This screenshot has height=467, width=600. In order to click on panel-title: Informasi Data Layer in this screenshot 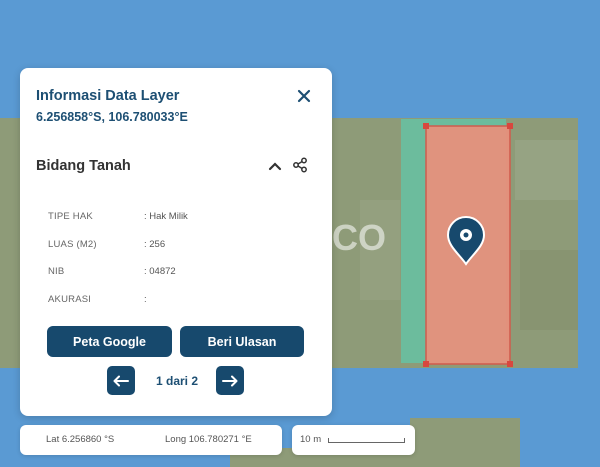, I will do `click(108, 96)`.